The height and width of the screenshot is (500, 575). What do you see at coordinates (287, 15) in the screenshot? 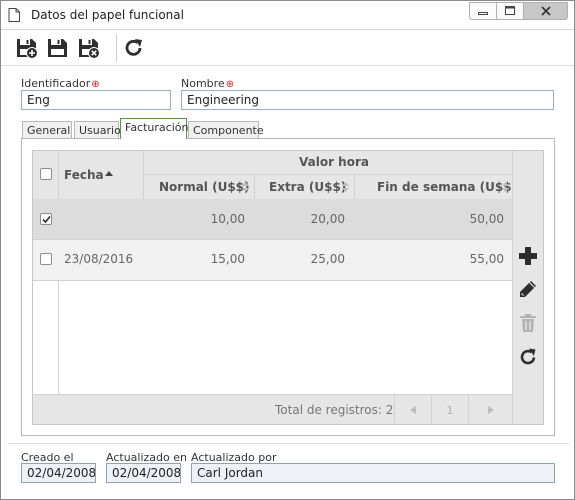
I see `title-bar: Datos del papel funcional` at bounding box center [287, 15].